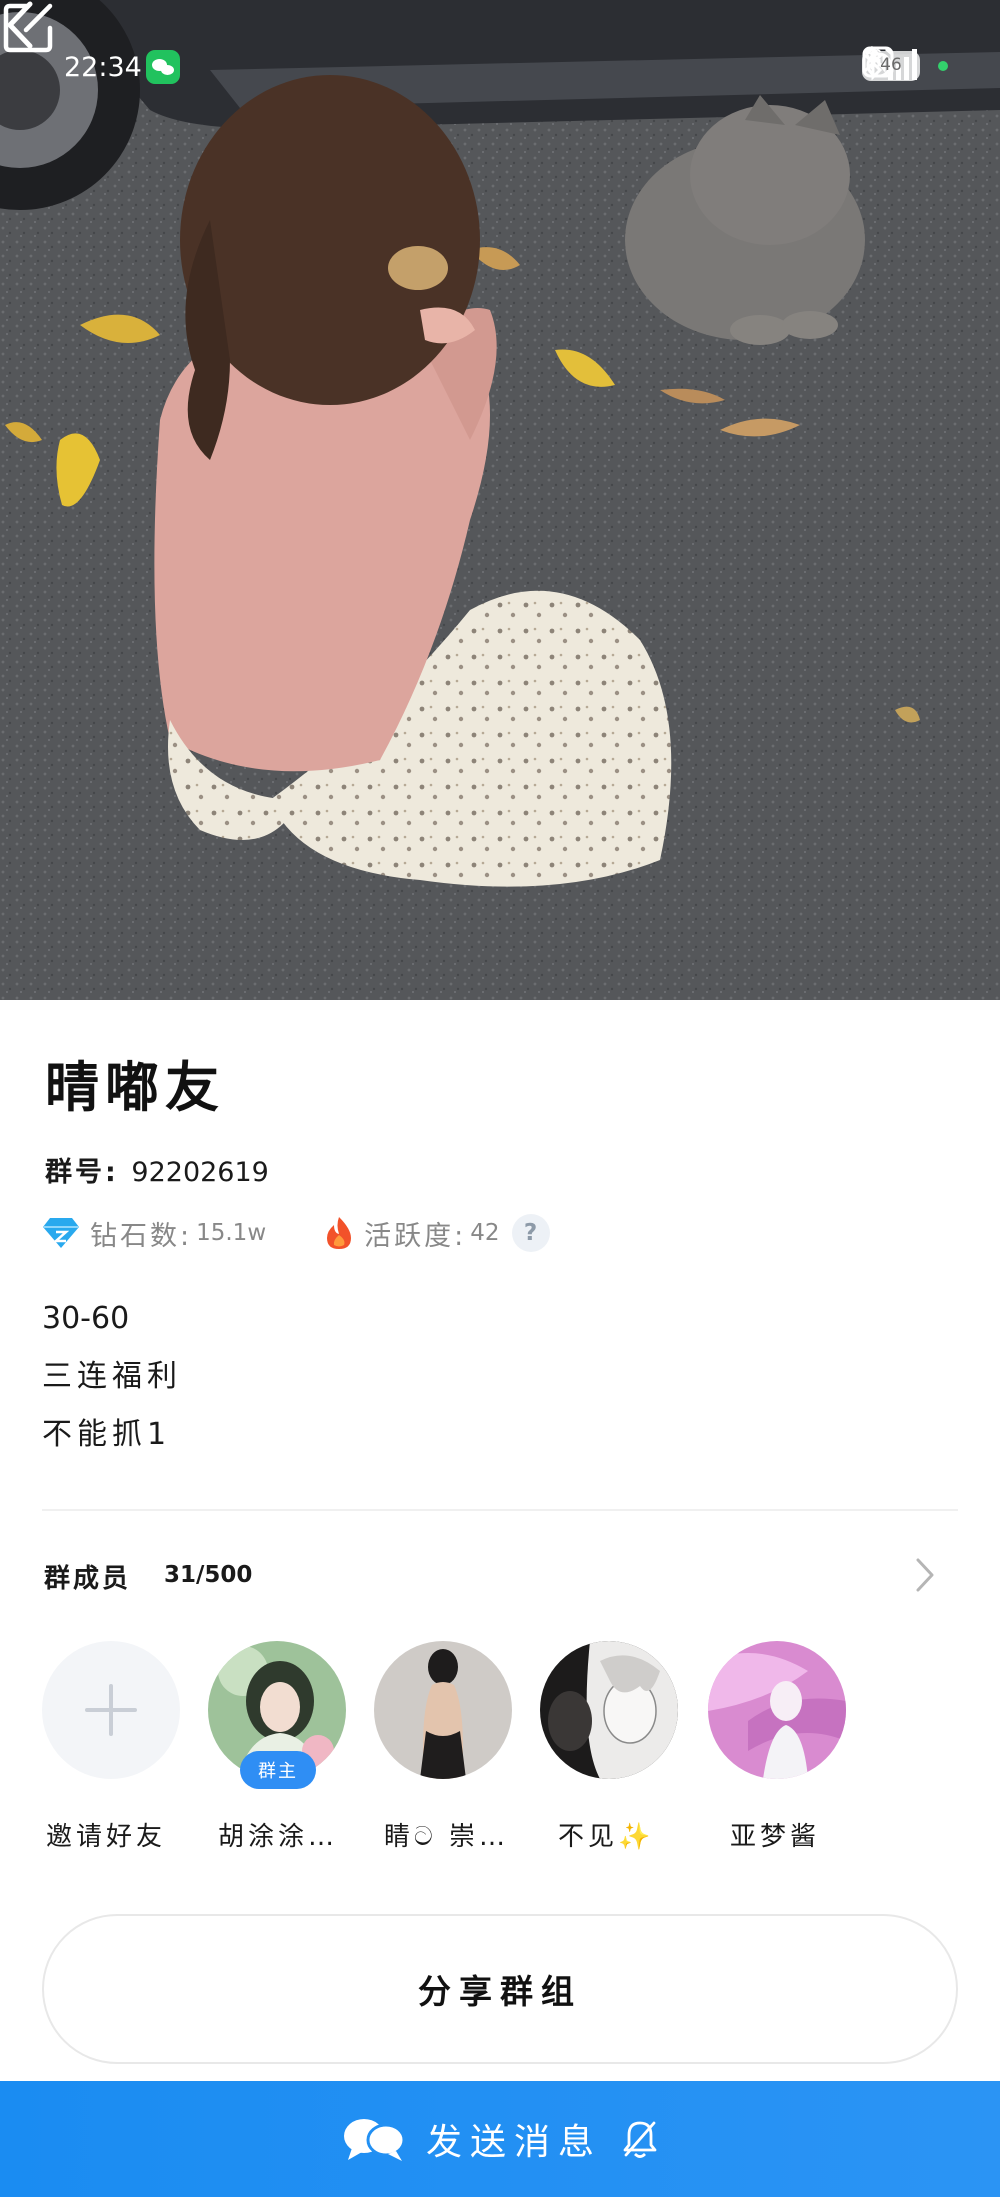 Image resolution: width=1000 pixels, height=2197 pixels. Describe the element at coordinates (112, 1376) in the screenshot. I see `description-line: 三连福利` at that location.